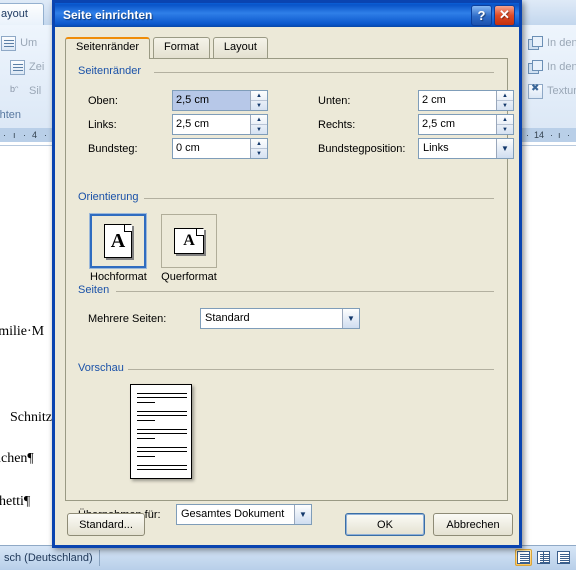 Image resolution: width=576 pixels, height=570 pixels. I want to click on links-spin-buttons: ▲ ▼, so click(258, 124).